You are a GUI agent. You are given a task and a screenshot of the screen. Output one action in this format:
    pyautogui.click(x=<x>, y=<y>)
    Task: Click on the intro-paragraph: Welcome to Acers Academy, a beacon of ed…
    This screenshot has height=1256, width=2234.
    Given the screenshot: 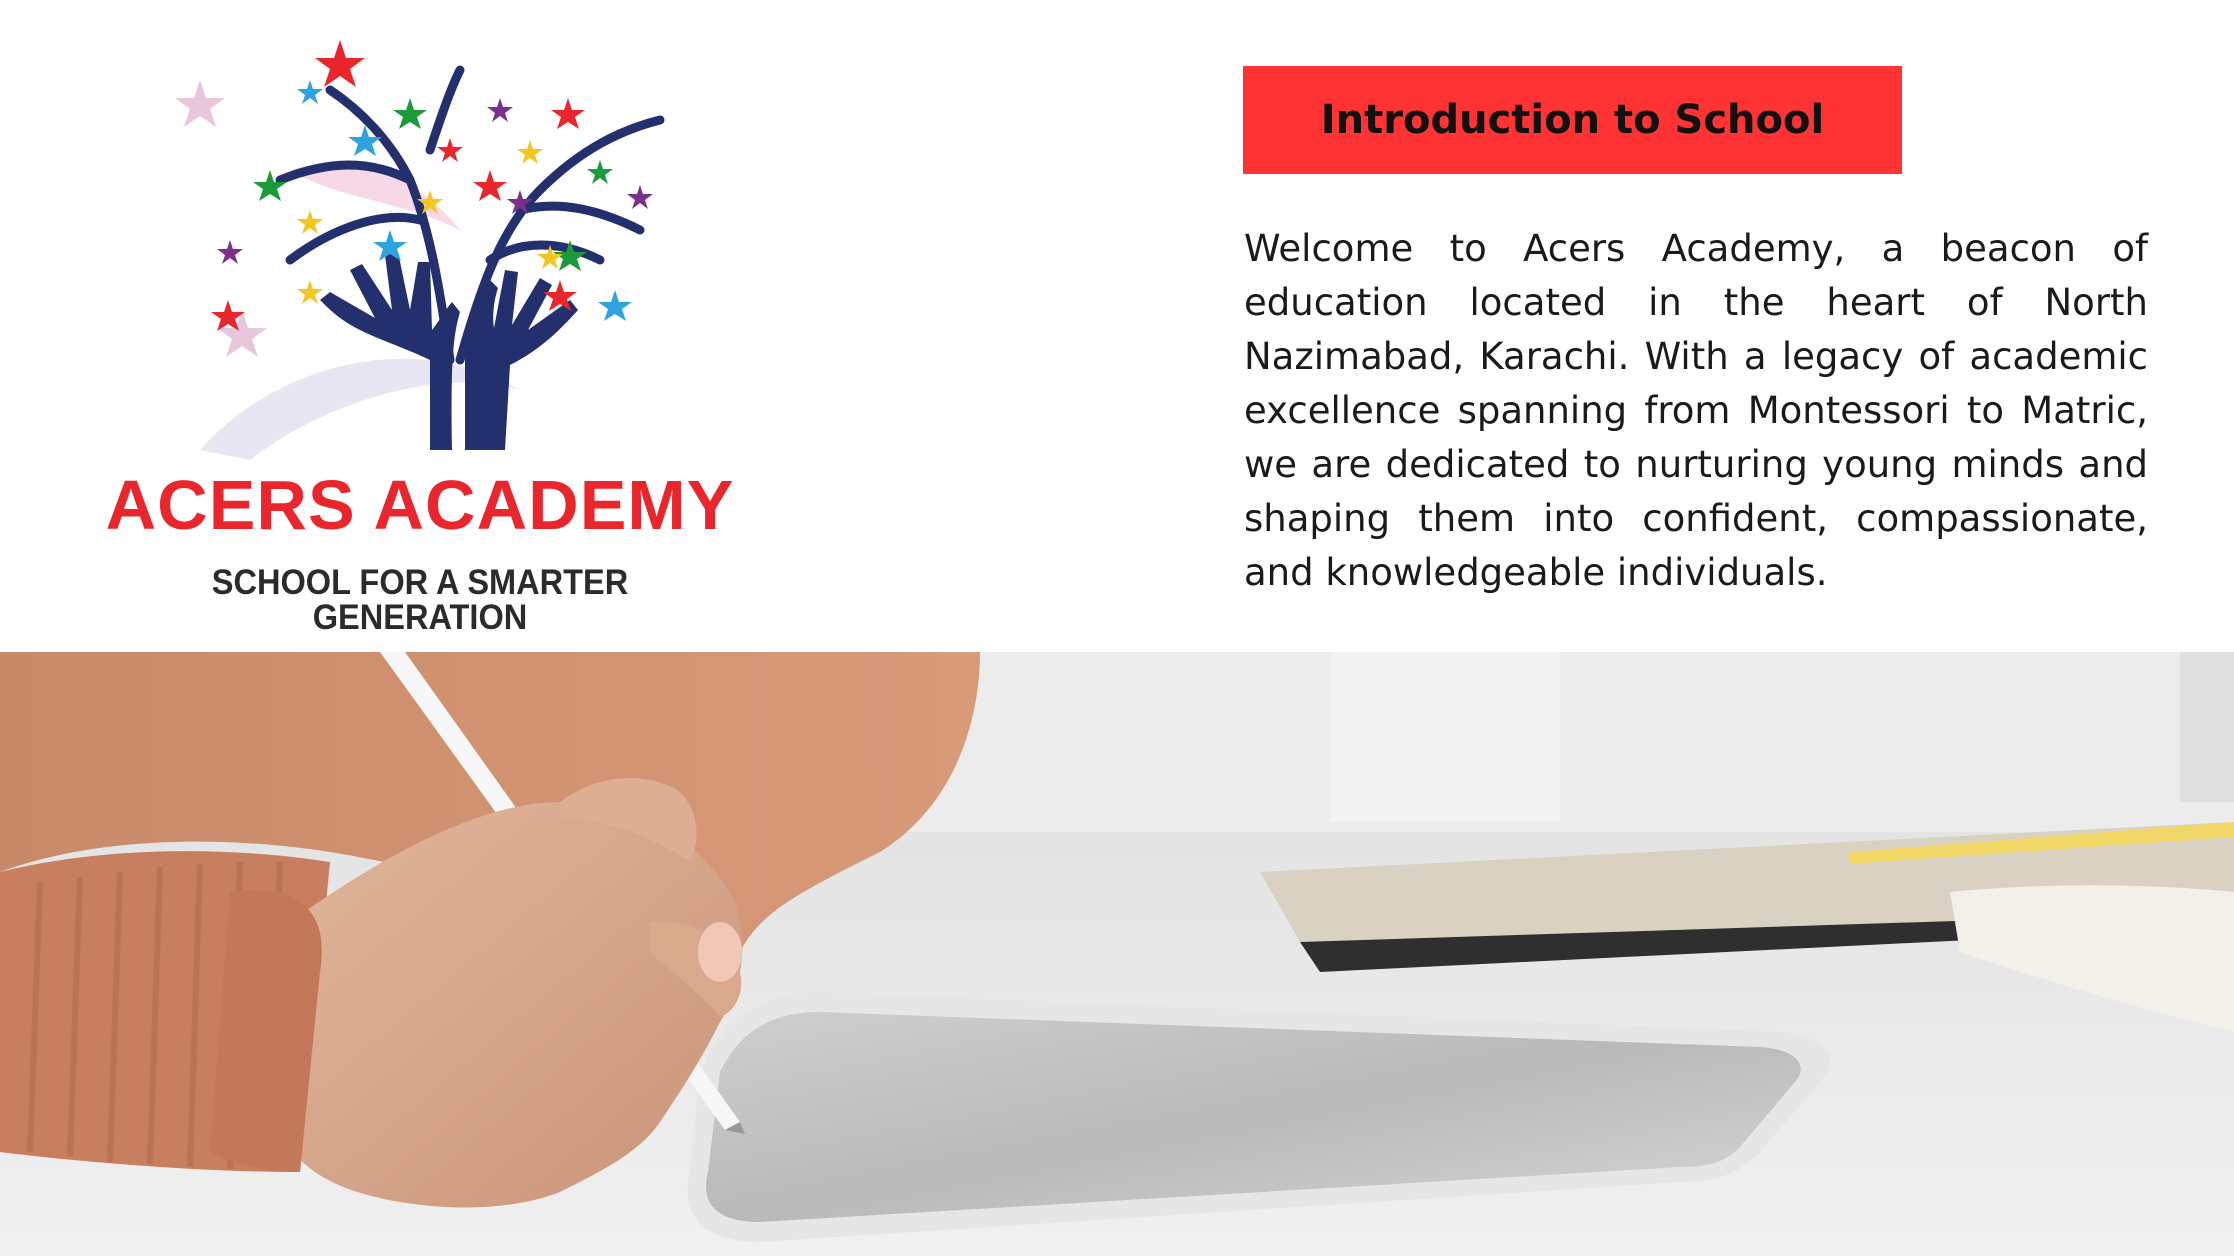 What is the action you would take?
    pyautogui.click(x=1696, y=410)
    